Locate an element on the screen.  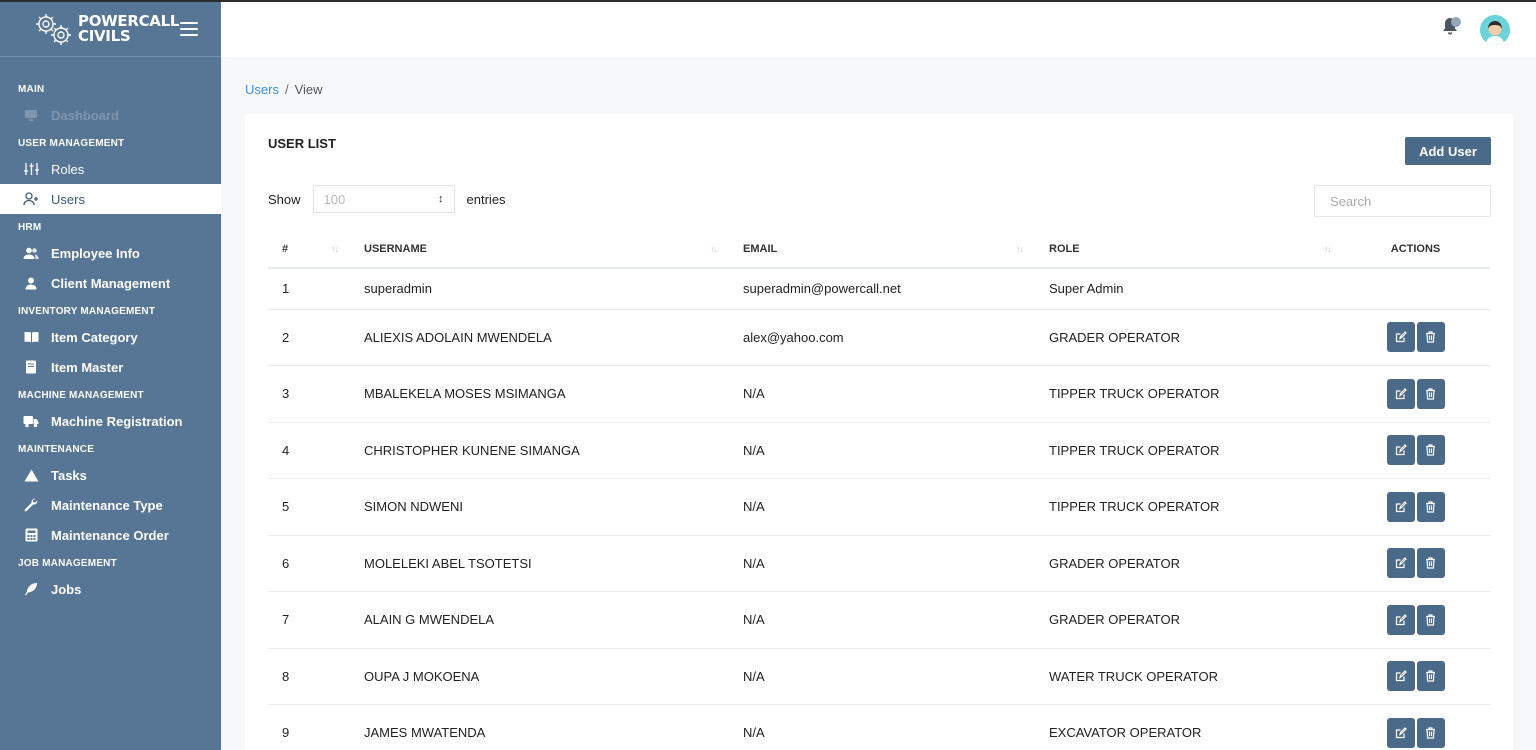
sidebar-item-label: Employee Info is located at coordinates (95, 253).